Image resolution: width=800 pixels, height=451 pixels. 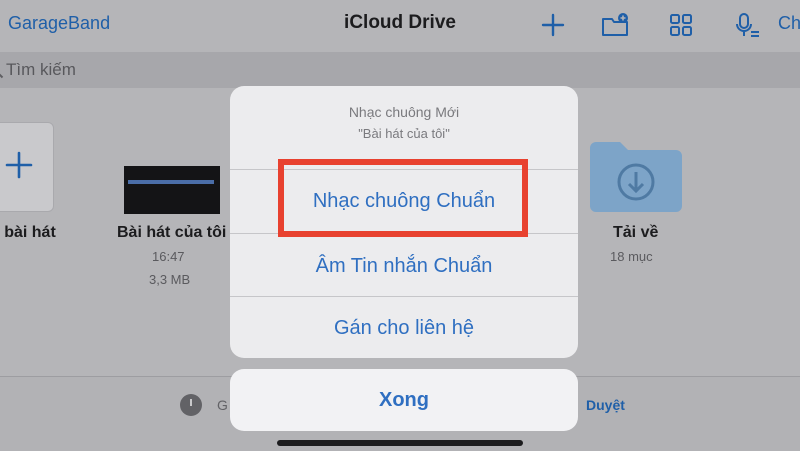 What do you see at coordinates (400, 70) in the screenshot?
I see `search-bar: Tìm kiếm` at bounding box center [400, 70].